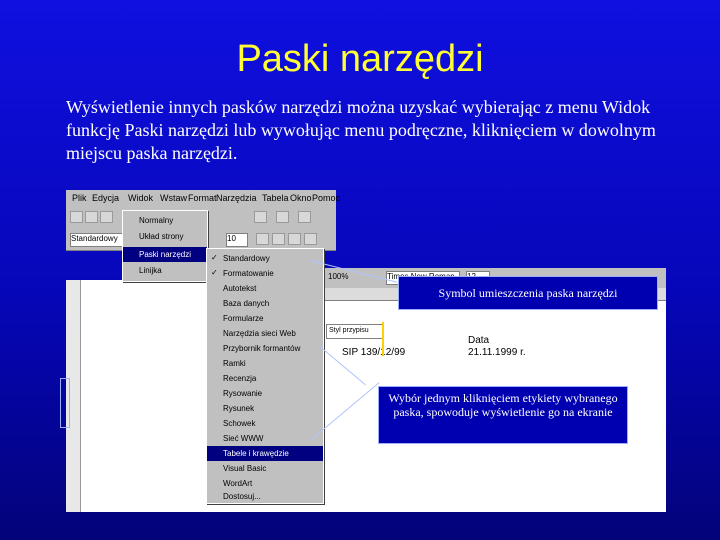 The image size is (720, 540). What do you see at coordinates (65, 403) in the screenshot?
I see `note-left-box` at bounding box center [65, 403].